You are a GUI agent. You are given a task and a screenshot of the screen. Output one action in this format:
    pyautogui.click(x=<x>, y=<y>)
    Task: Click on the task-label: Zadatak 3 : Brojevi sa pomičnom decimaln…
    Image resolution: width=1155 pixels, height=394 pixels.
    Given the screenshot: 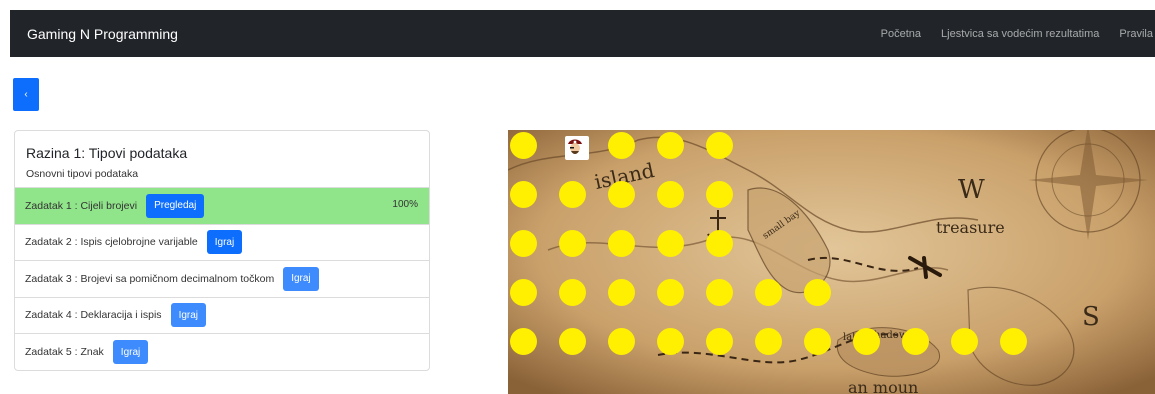 What is the action you would take?
    pyautogui.click(x=150, y=278)
    